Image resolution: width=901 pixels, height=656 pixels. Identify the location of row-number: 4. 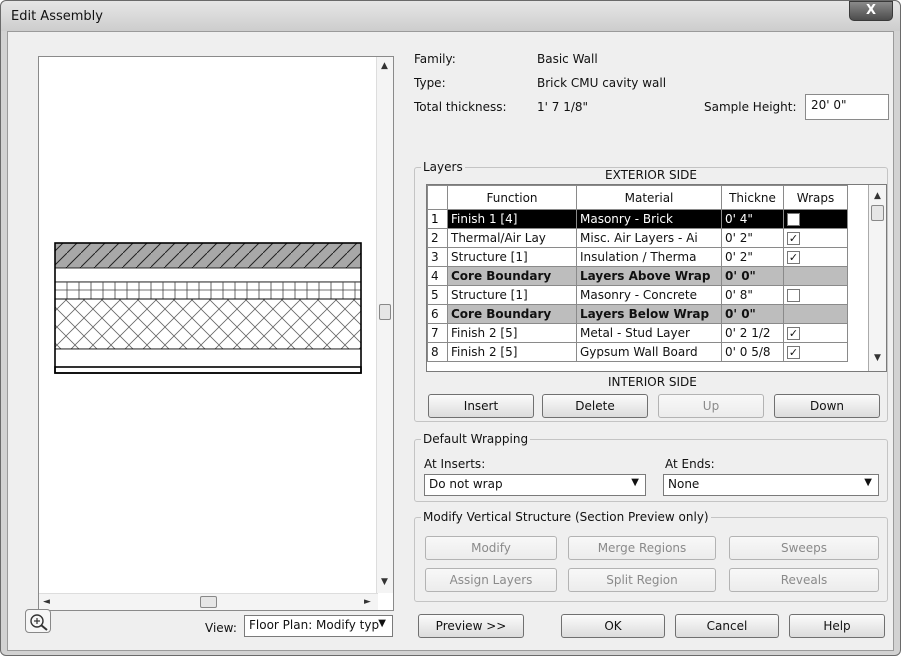
(437, 276).